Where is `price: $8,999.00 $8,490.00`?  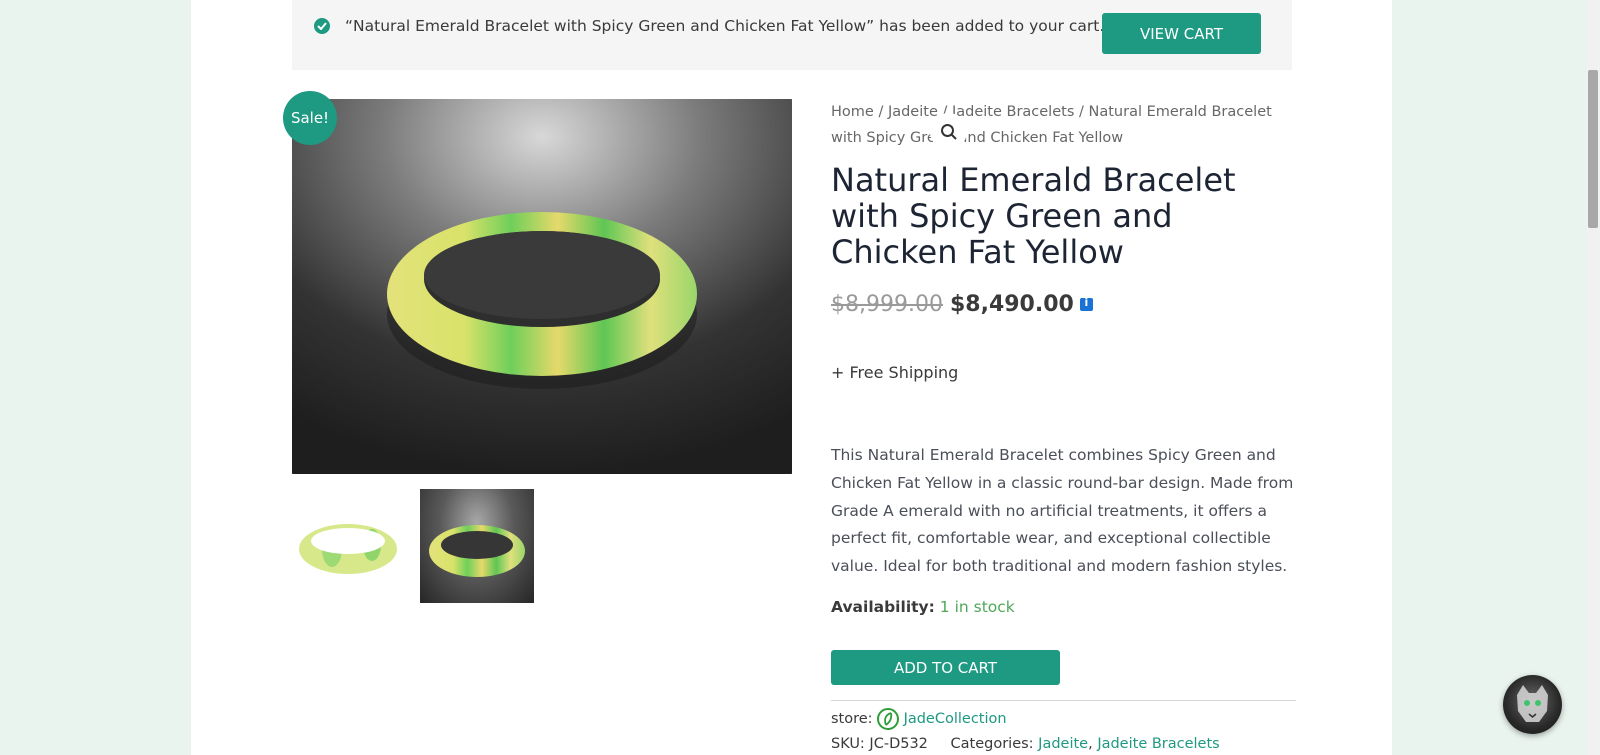 price: $8,999.00 $8,490.00 is located at coordinates (962, 304).